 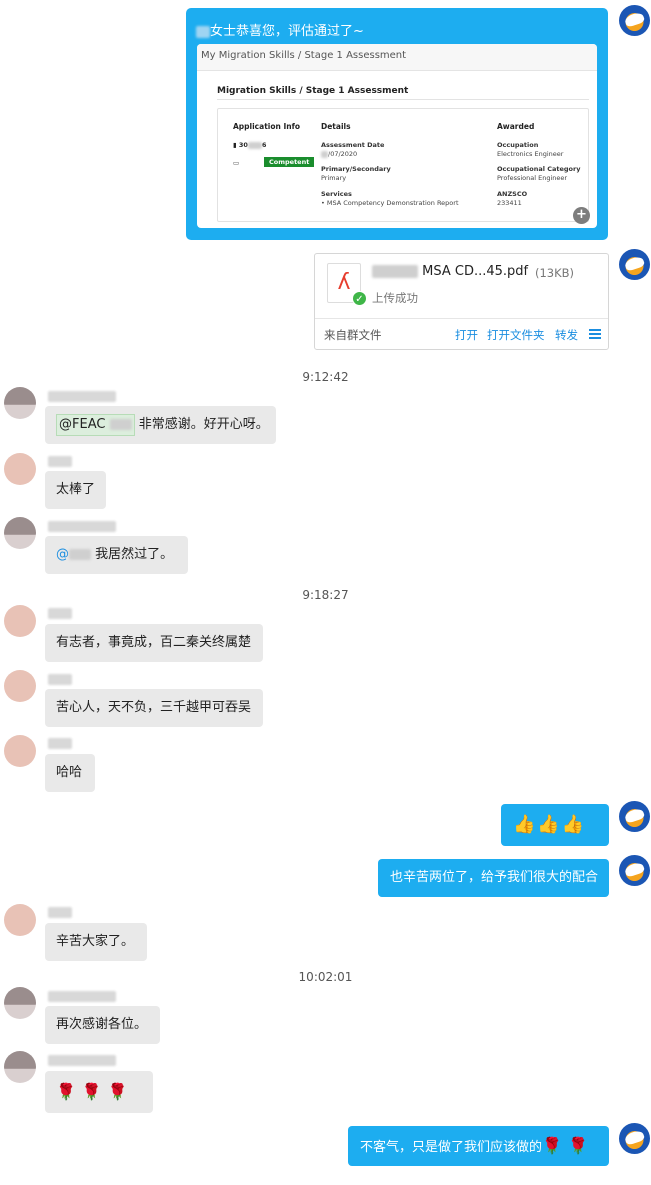 I want to click on file-size: (13KB), so click(x=555, y=273).